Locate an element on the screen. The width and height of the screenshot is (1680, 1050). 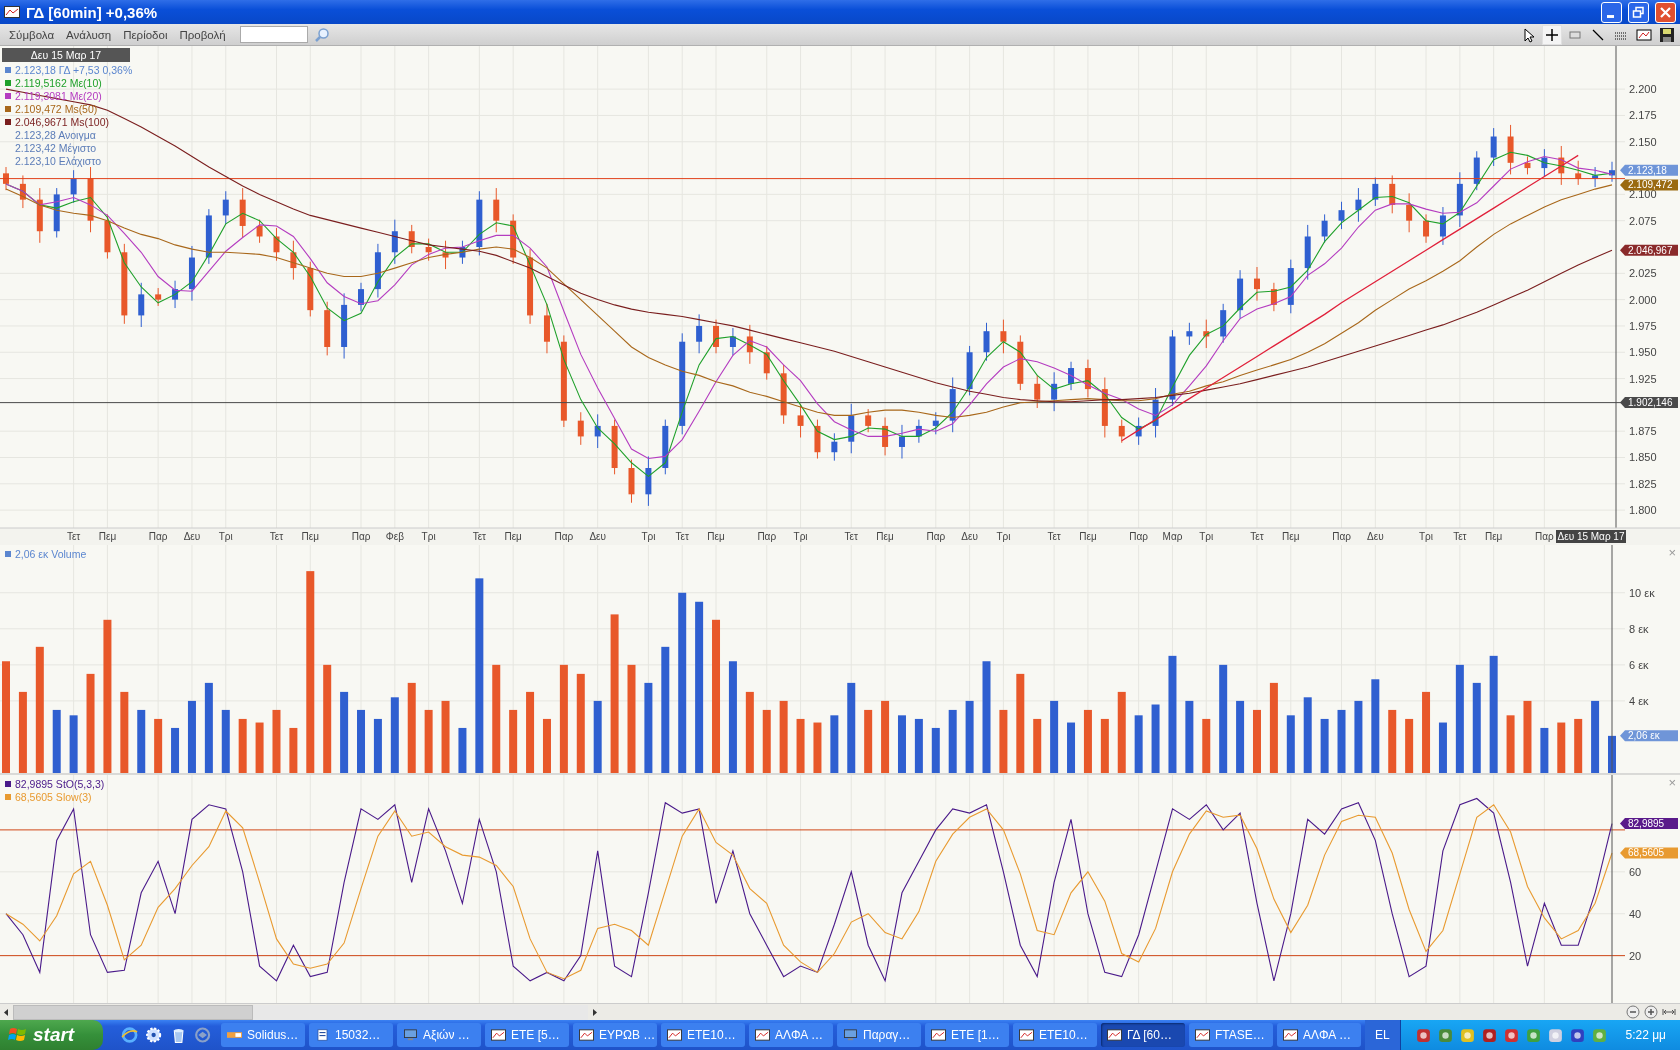
date-badge: Δευ 15 Μαρ 17 is located at coordinates (66, 55).